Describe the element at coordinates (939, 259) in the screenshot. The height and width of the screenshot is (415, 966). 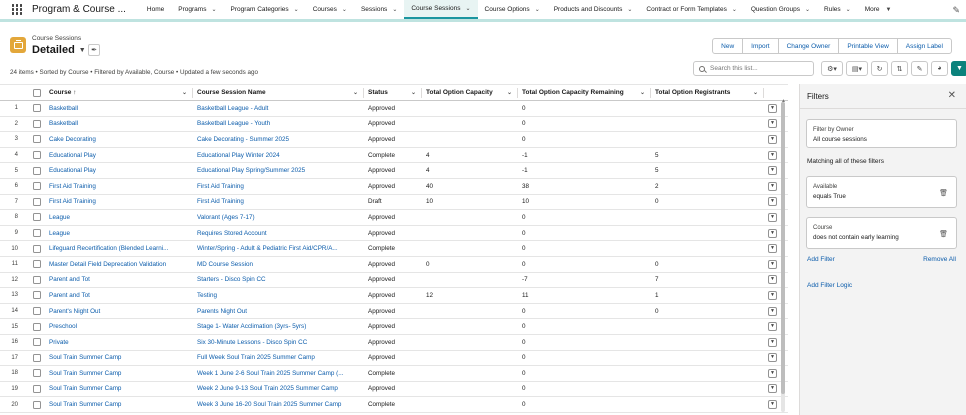
I see `remove-all-link: Remove All` at that location.